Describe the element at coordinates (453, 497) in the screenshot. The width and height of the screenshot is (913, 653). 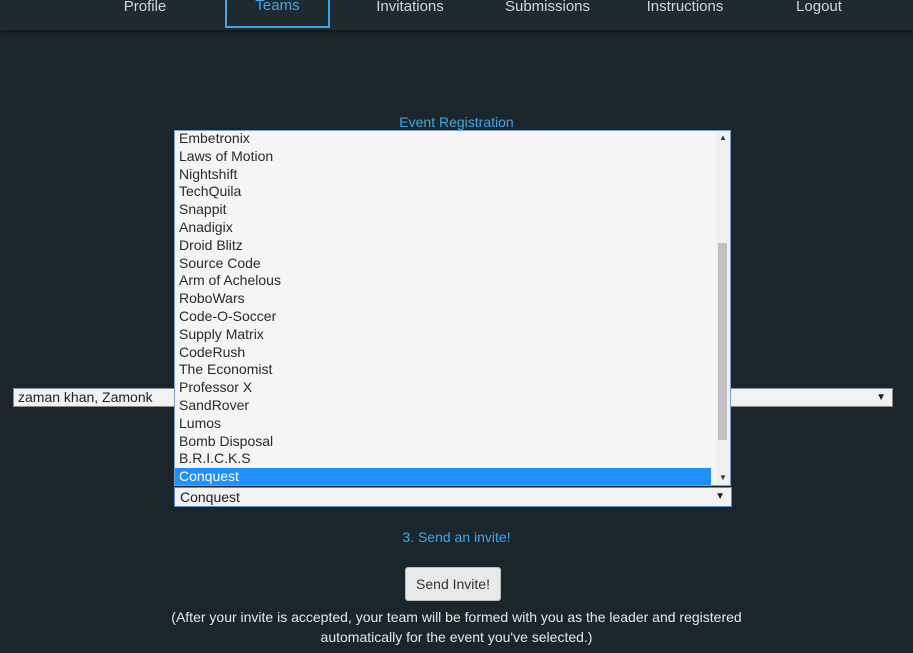
I see `event-select: Conquest ▼` at that location.